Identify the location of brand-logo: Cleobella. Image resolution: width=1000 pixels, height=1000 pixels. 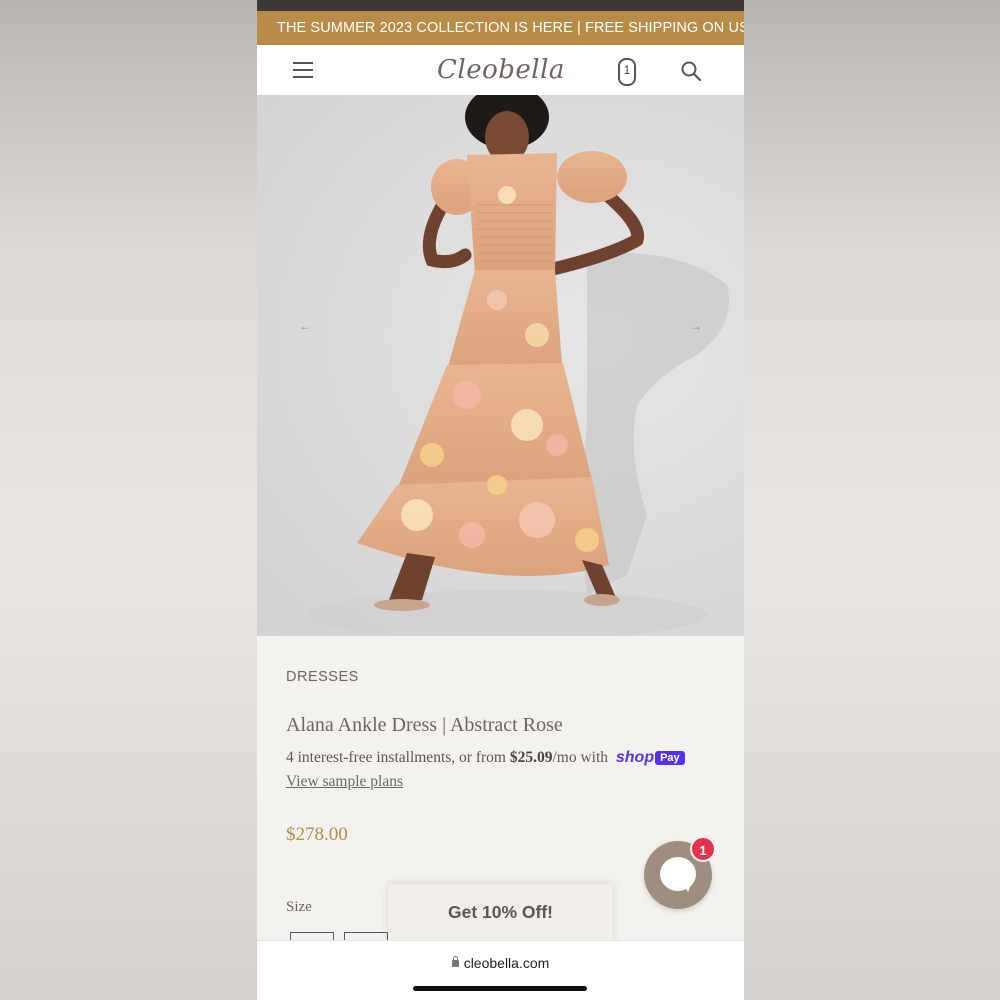
(500, 70).